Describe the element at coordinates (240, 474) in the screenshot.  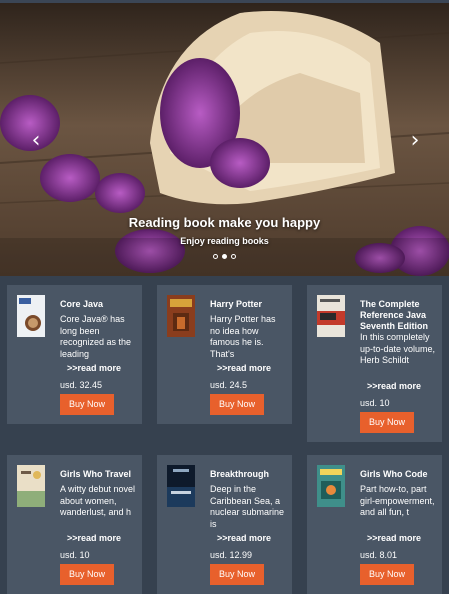
I see `product-title: Breakthrough` at that location.